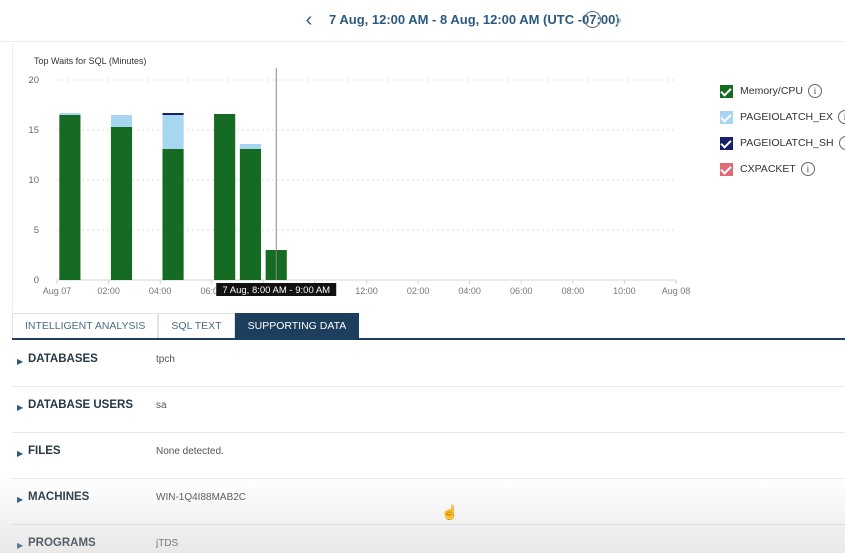 The image size is (845, 553). Describe the element at coordinates (57, 291) in the screenshot. I see `x-tick-label: Aug 07` at that location.